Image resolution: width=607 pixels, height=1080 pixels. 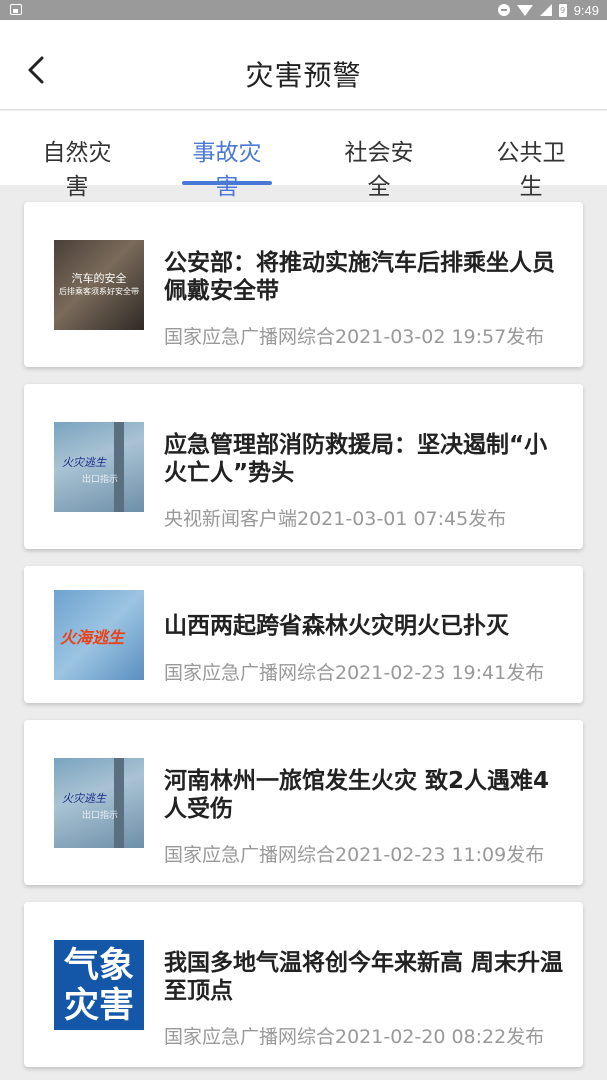 I want to click on tab-accident-disaster: 事故灾害, so click(x=227, y=166).